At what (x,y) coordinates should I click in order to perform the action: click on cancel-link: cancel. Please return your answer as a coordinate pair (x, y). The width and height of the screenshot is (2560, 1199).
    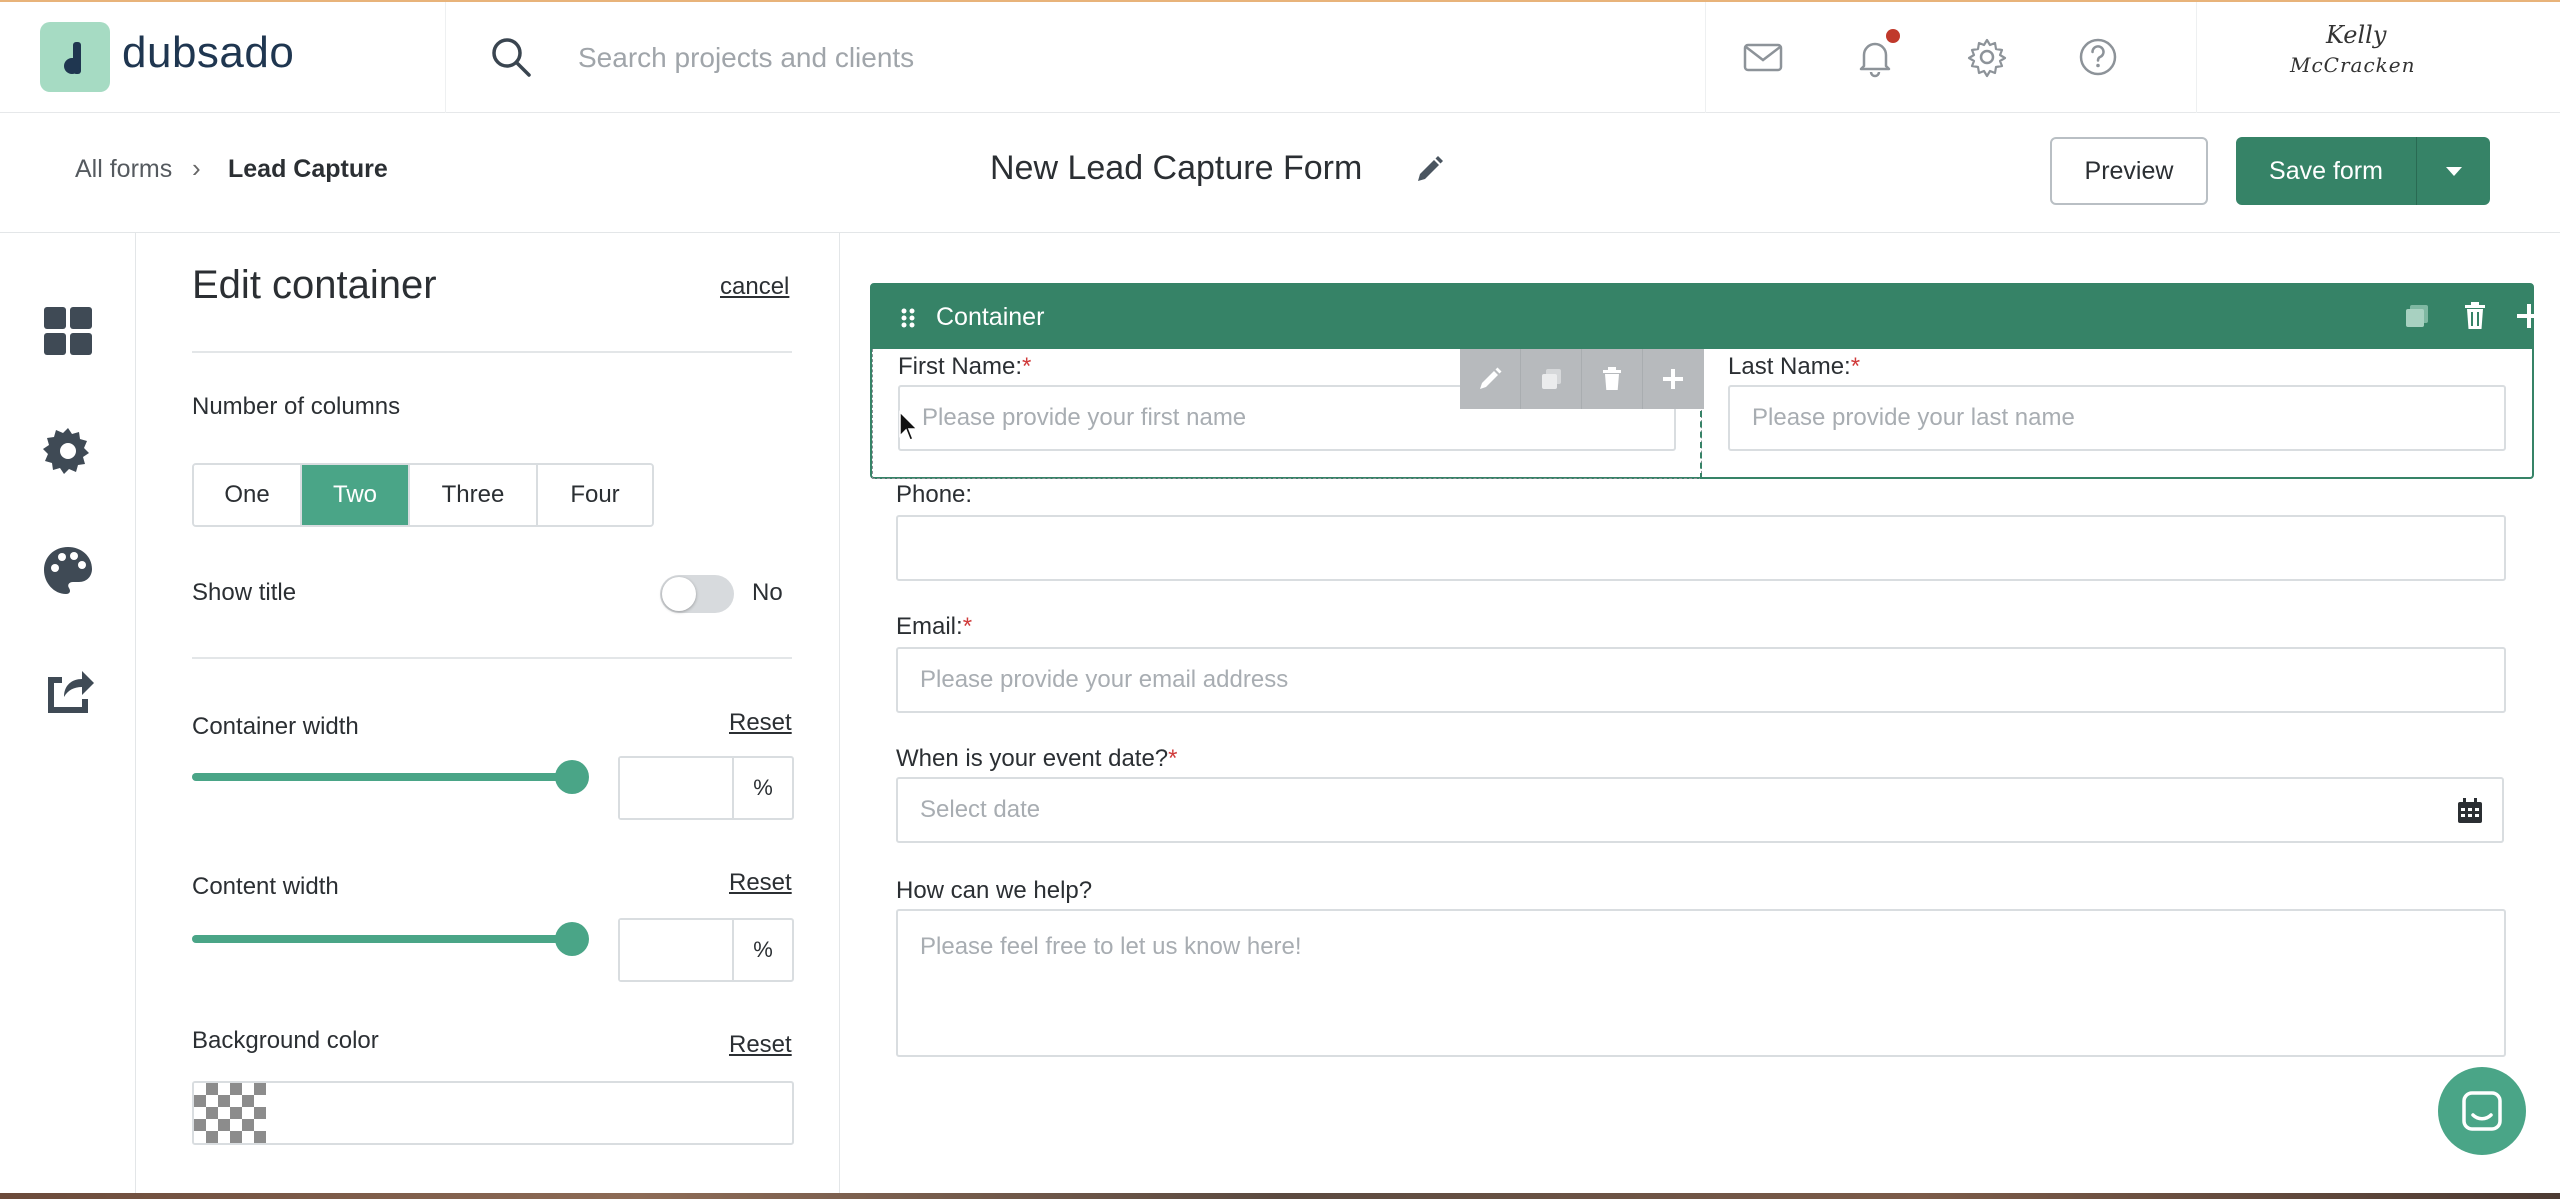
    Looking at the image, I should click on (754, 287).